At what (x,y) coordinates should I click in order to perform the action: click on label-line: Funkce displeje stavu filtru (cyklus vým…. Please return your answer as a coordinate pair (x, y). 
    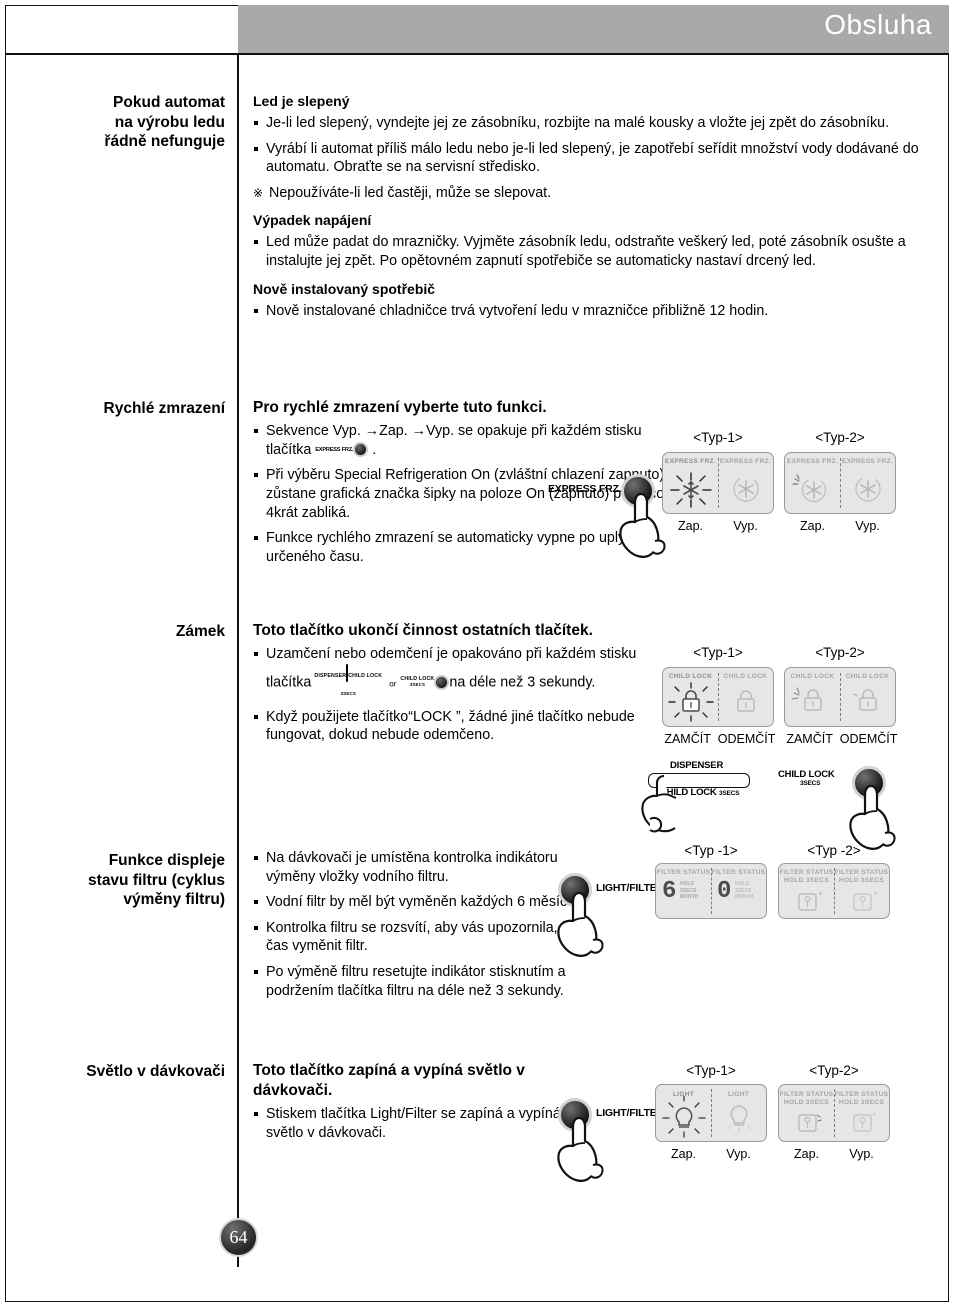
    Looking at the image, I should click on (156, 880).